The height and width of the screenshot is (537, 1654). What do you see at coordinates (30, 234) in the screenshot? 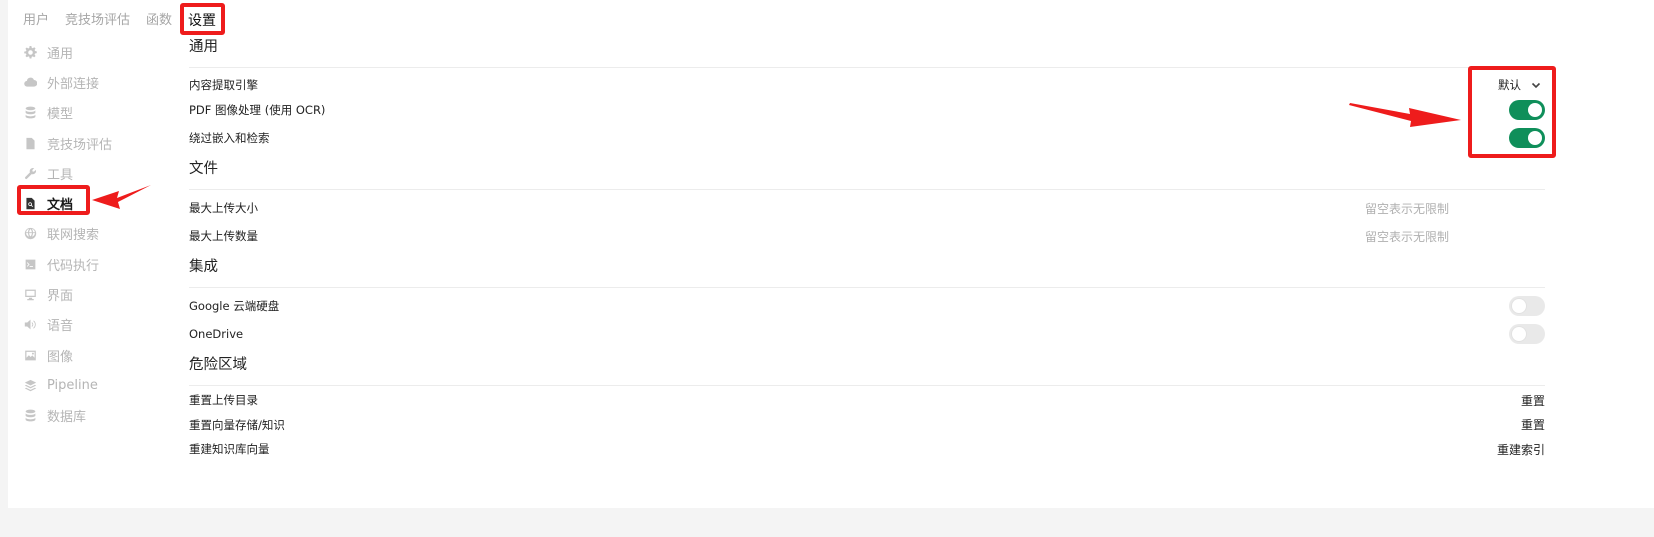
I see `globe-icon` at bounding box center [30, 234].